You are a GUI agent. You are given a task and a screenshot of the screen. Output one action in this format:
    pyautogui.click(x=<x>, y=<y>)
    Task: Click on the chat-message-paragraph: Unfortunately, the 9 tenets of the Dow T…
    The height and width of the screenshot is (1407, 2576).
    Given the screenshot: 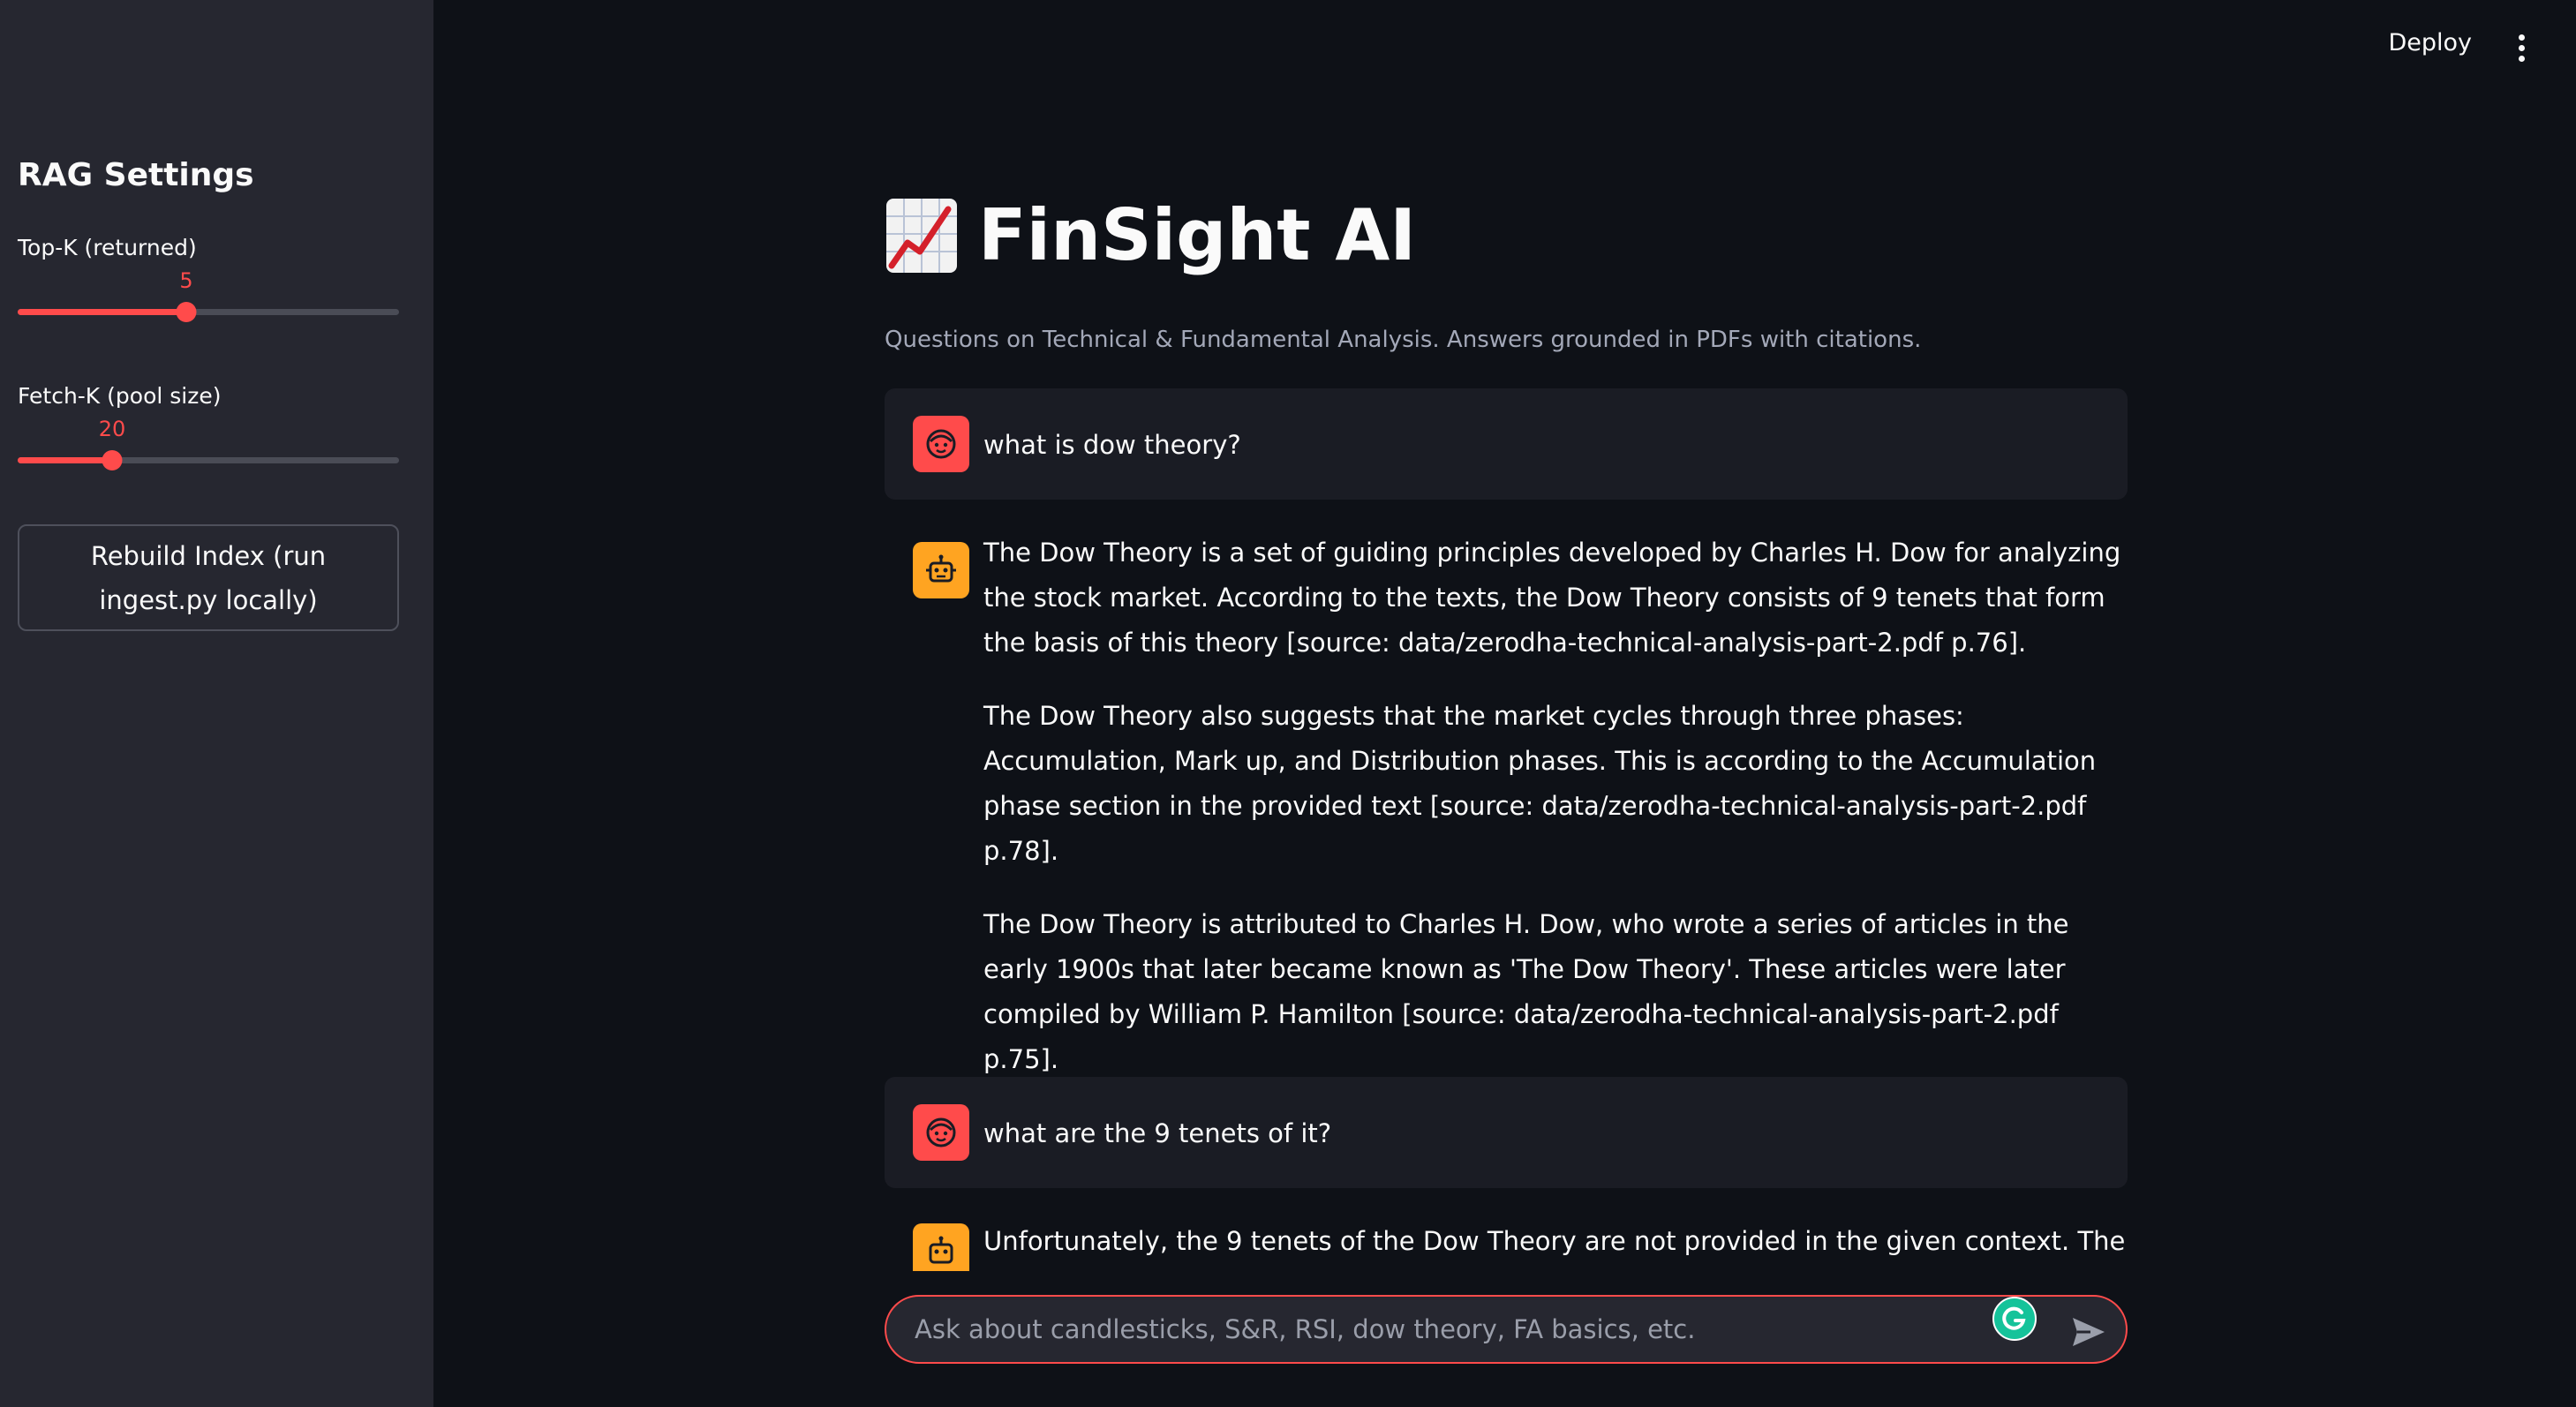 What is the action you would take?
    pyautogui.click(x=1556, y=1241)
    